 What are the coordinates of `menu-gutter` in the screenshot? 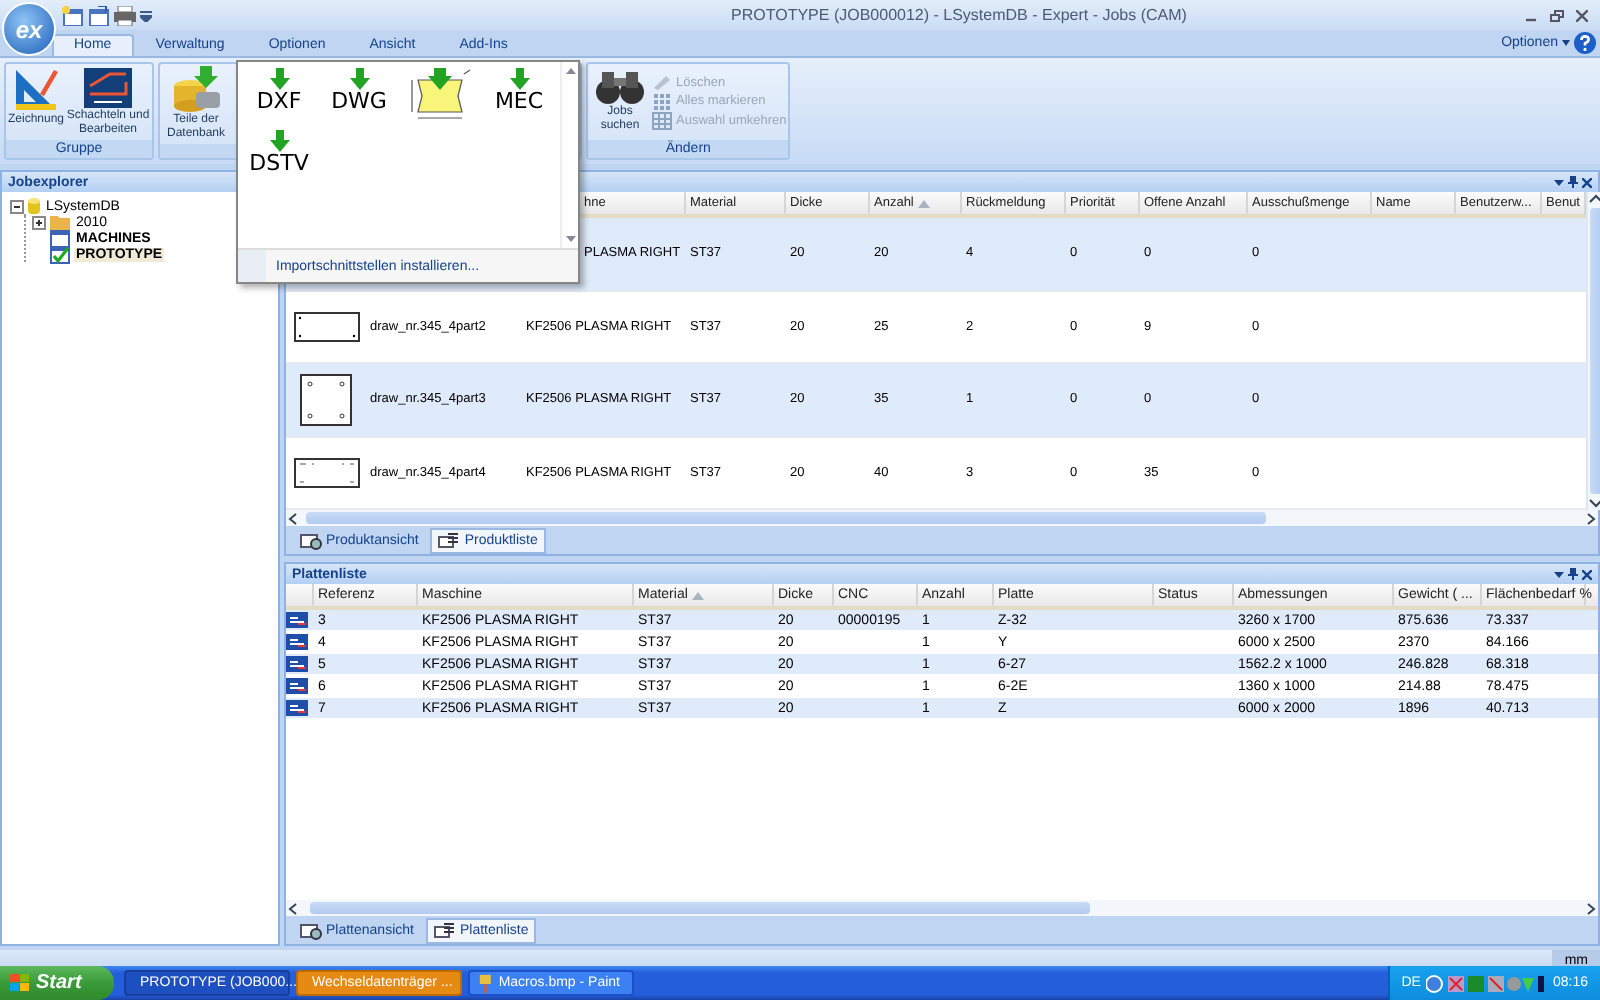 It's located at (252, 266).